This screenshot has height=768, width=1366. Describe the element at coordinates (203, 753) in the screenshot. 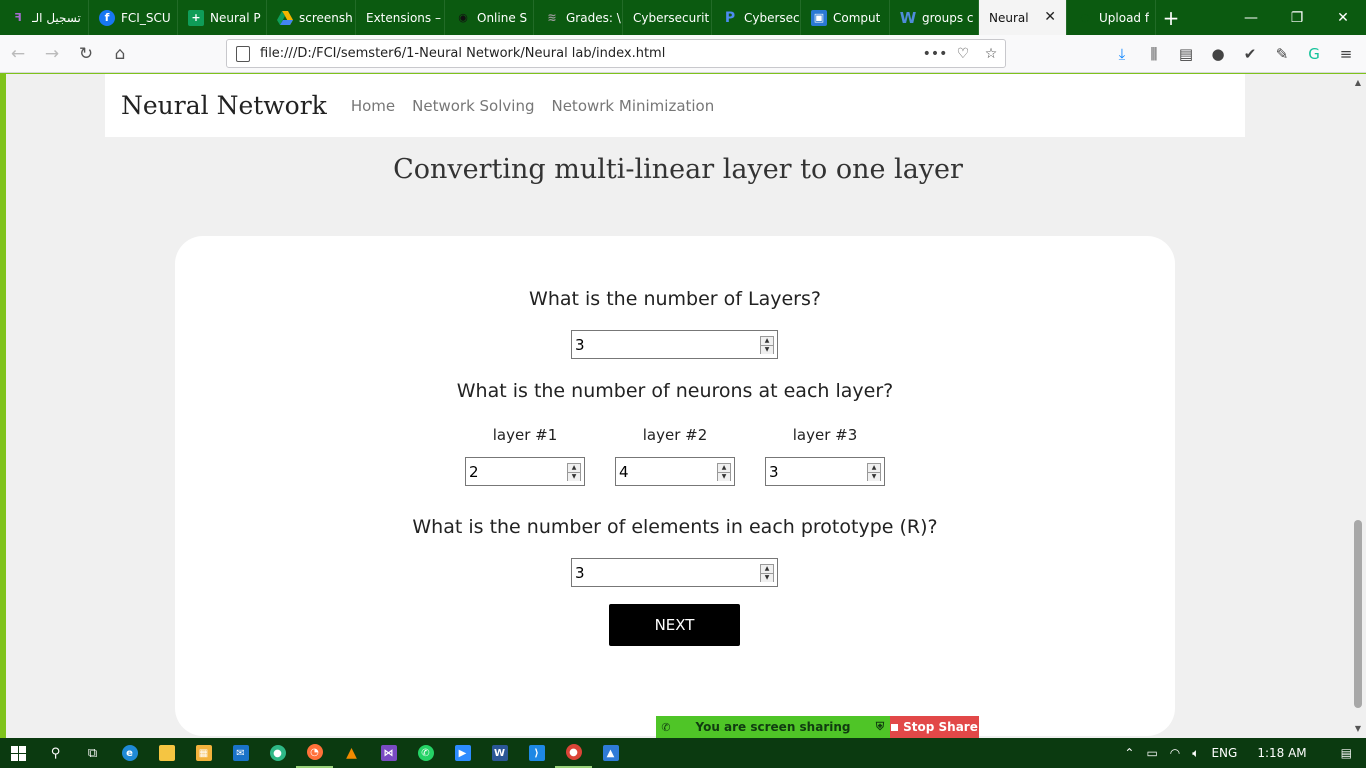

I see `store-icon: ▦` at that location.